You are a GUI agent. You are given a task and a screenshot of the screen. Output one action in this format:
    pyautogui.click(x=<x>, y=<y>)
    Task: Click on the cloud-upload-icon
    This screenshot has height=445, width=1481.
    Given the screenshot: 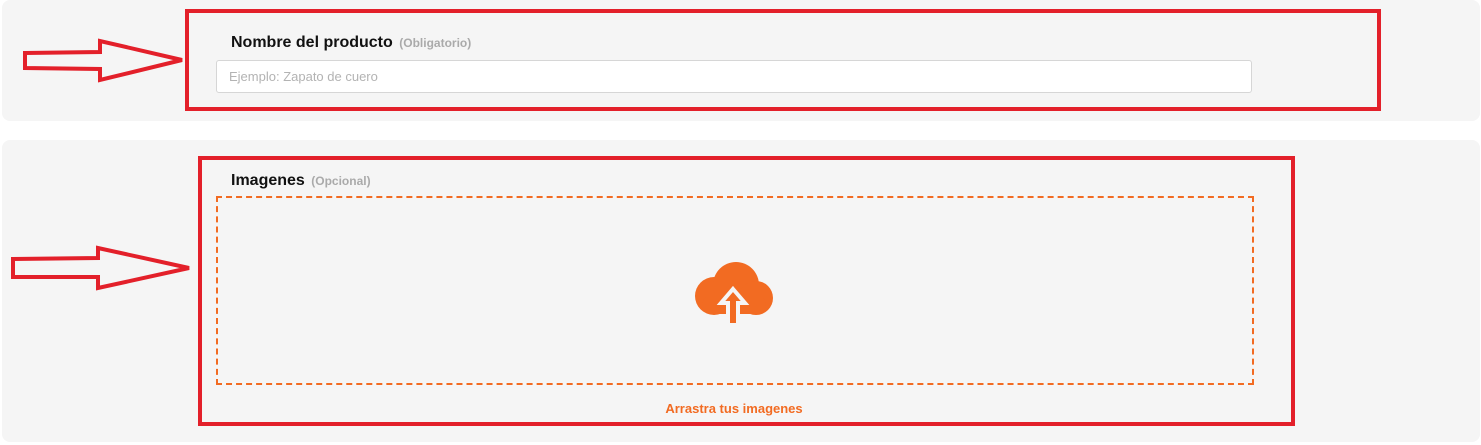 What is the action you would take?
    pyautogui.click(x=734, y=295)
    